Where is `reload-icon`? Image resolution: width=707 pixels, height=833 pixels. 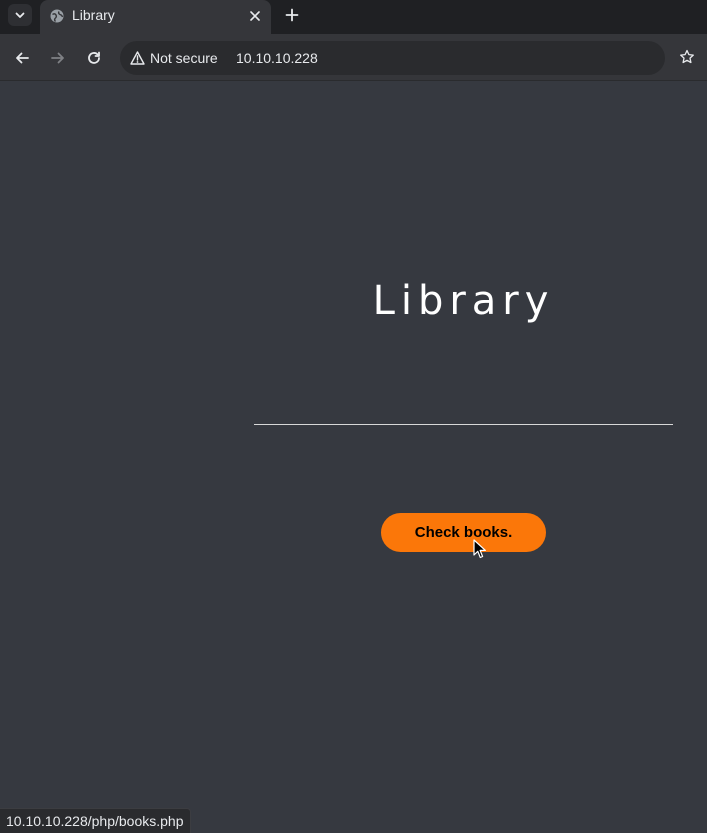
reload-icon is located at coordinates (94, 57).